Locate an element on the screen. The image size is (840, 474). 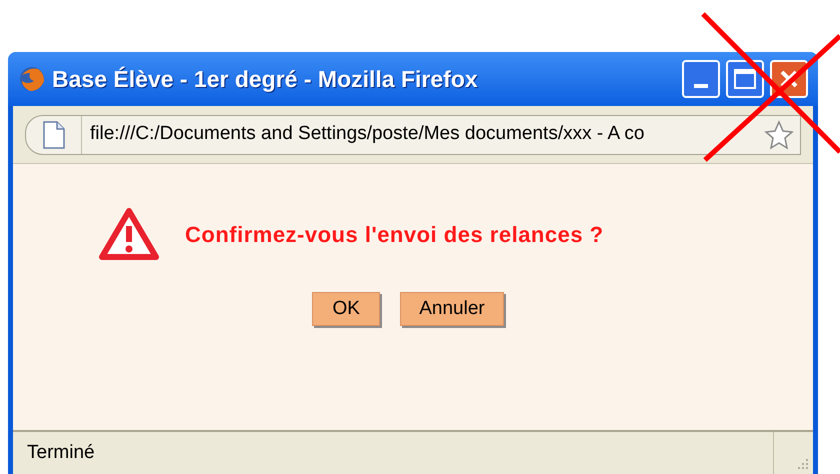
url-text: file:///C:/Documents and Settings/poste/Mes documents/xxx - A co is located at coordinates (367, 134).